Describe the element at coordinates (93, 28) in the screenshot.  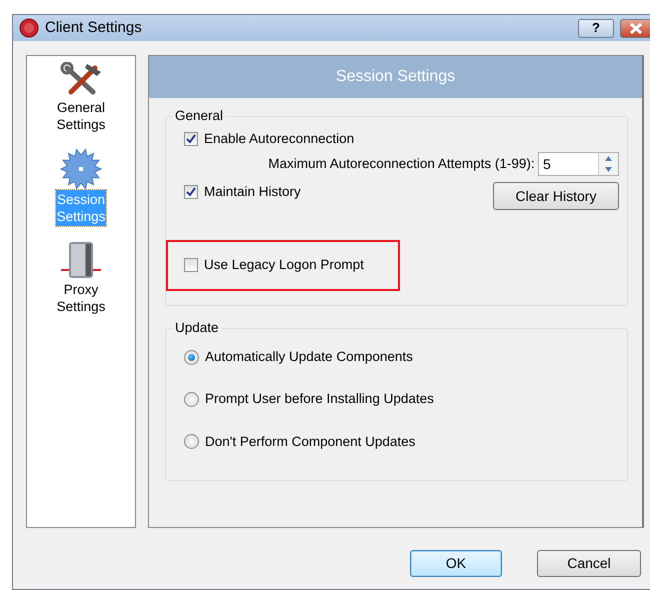
I see `window-title: Client Settings` at that location.